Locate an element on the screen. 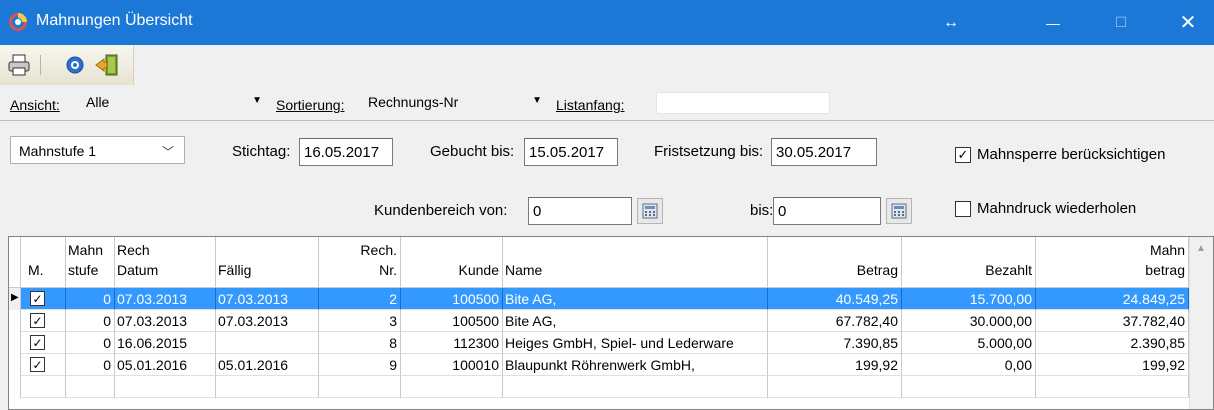 The width and height of the screenshot is (1214, 410). cell-kunde: 100010 is located at coordinates (452, 365).